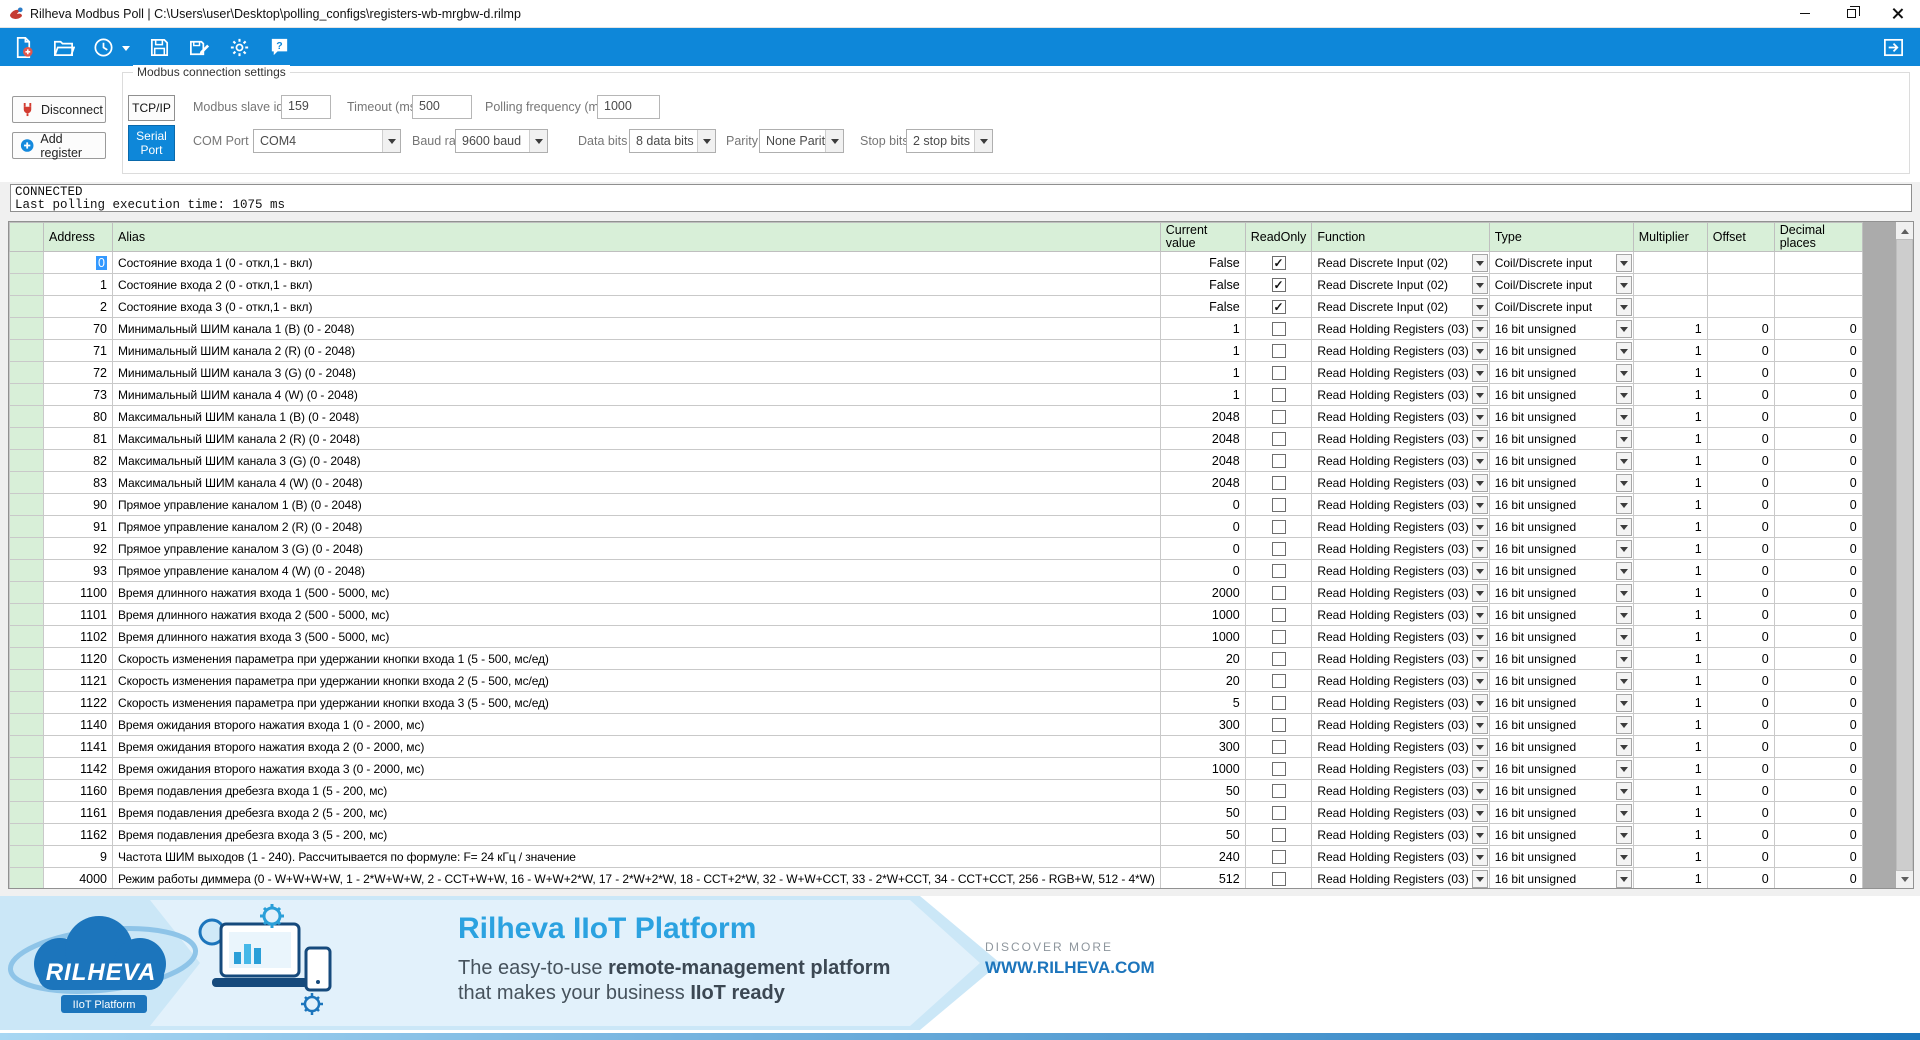 The image size is (1920, 1040). What do you see at coordinates (636, 262) in the screenshot?
I see `cell-alias: Состояние входа 1 (0 - откл,1 - вкл)` at bounding box center [636, 262].